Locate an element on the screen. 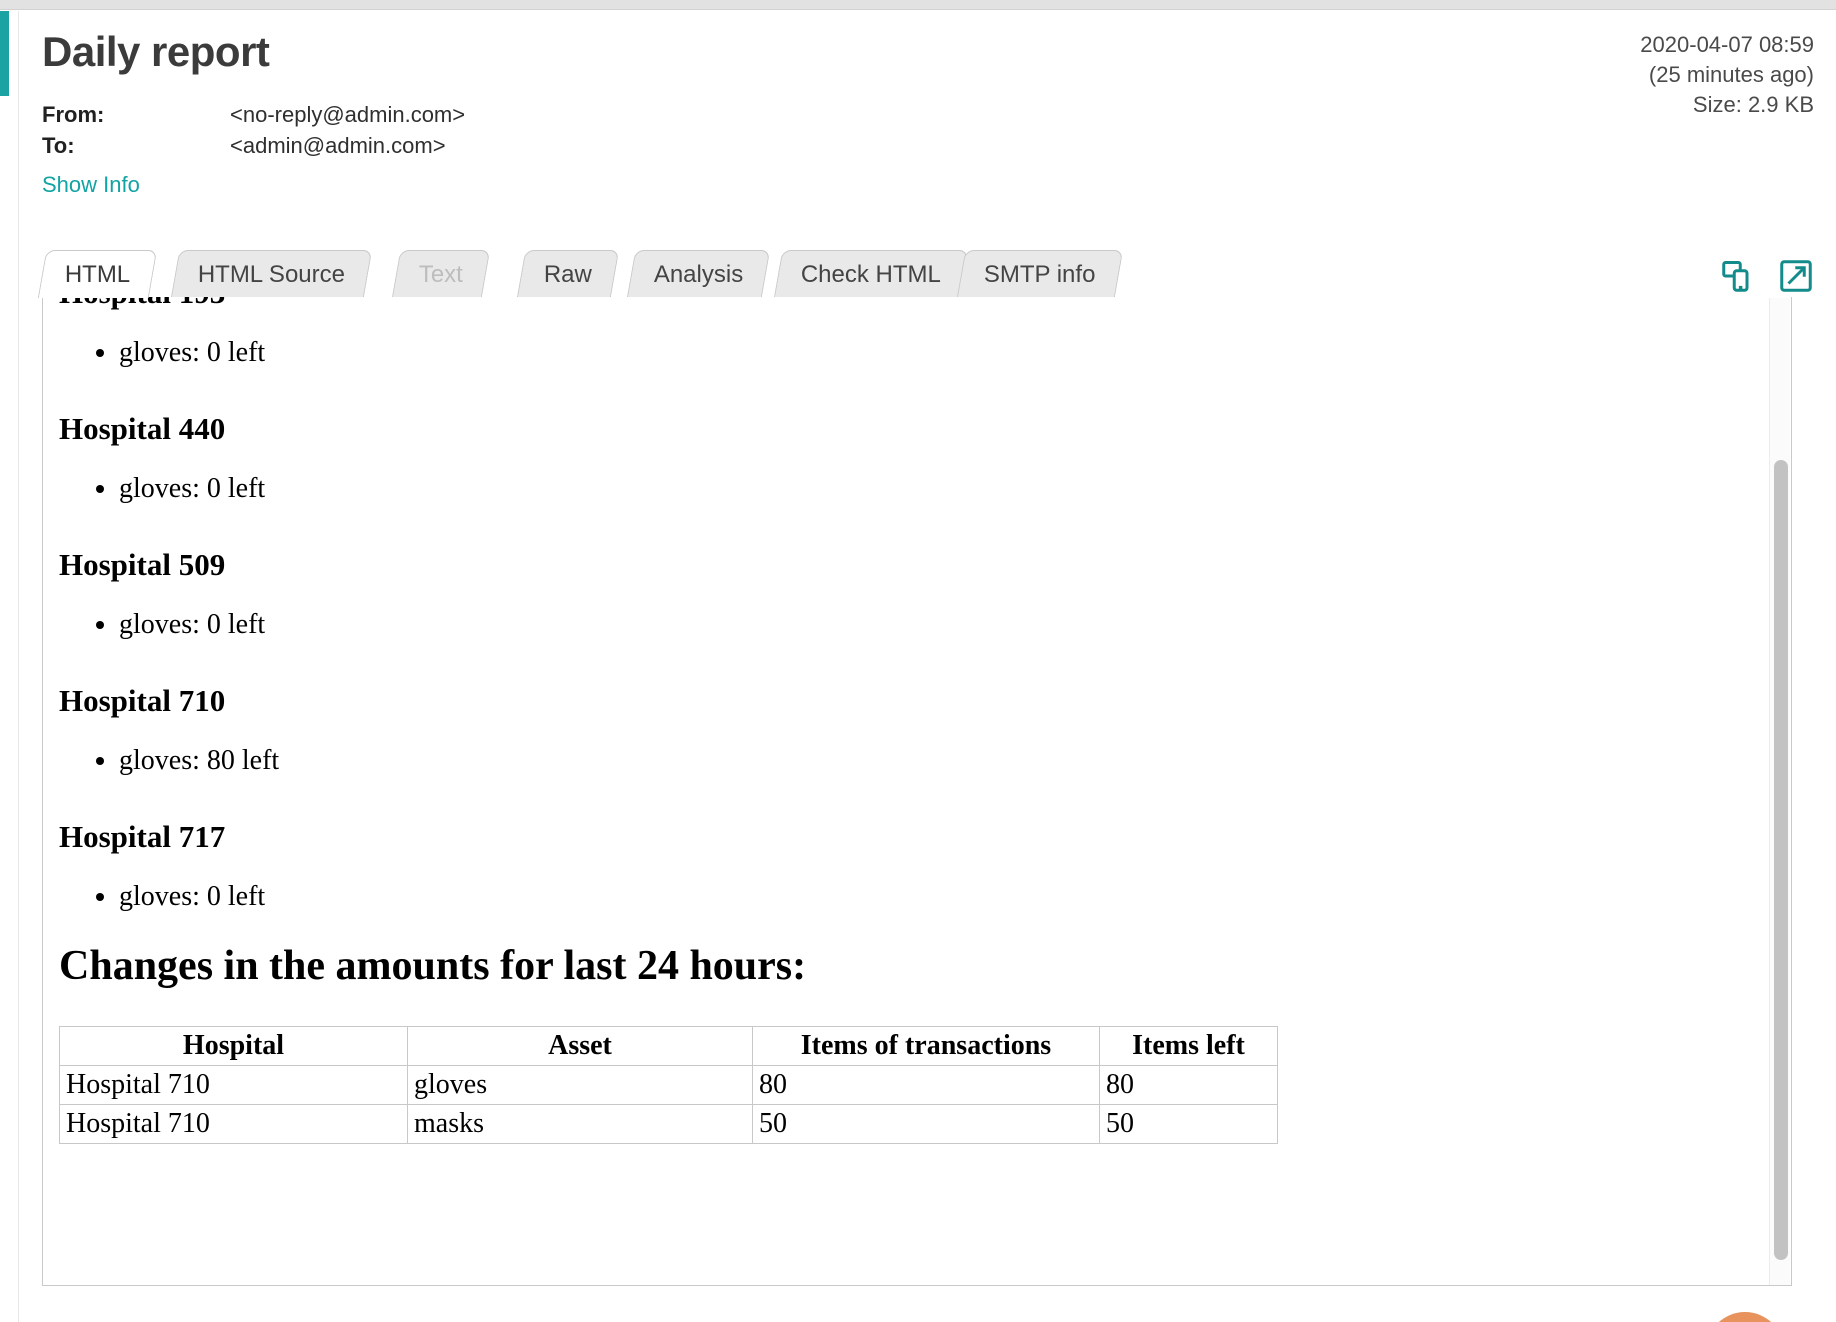 This screenshot has height=1322, width=1836. column-header-hospital: Hospital is located at coordinates (233, 1046).